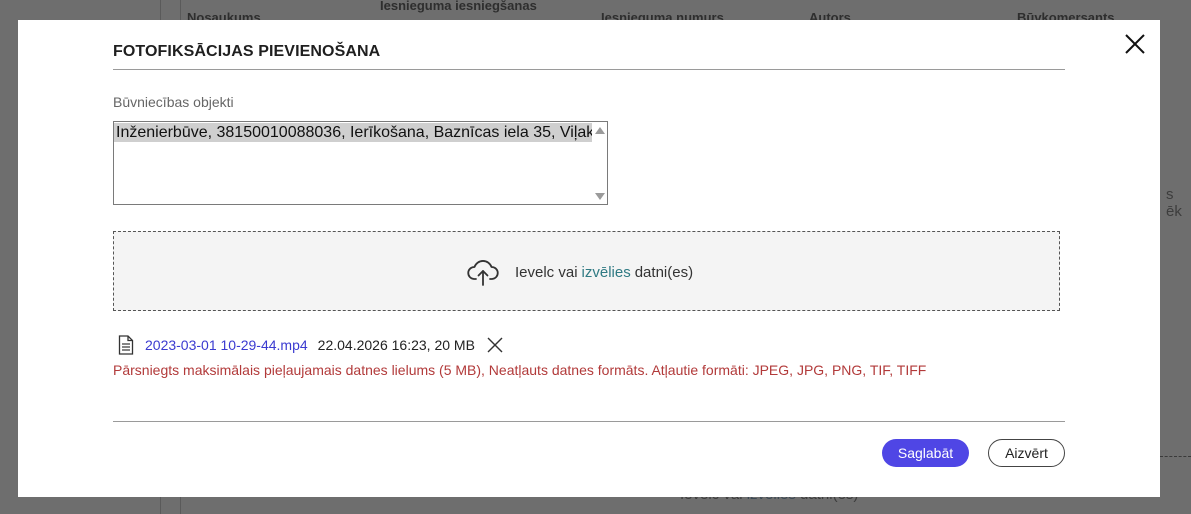  What do you see at coordinates (247, 51) in the screenshot?
I see `dialog-title: FOTOFIKSĀCIJAS PIEVIENOŠANA` at bounding box center [247, 51].